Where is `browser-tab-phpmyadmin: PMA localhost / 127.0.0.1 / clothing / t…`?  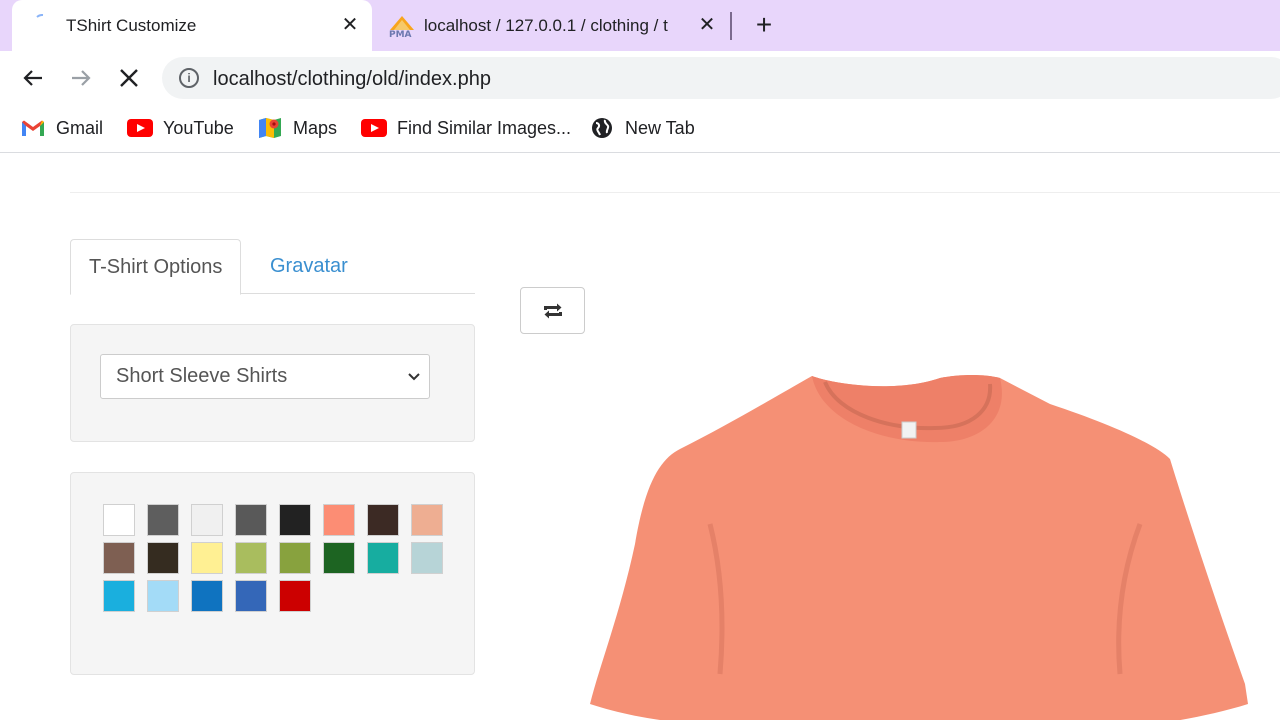 browser-tab-phpmyadmin: PMA localhost / 127.0.0.1 / clothing / t… is located at coordinates (552, 25).